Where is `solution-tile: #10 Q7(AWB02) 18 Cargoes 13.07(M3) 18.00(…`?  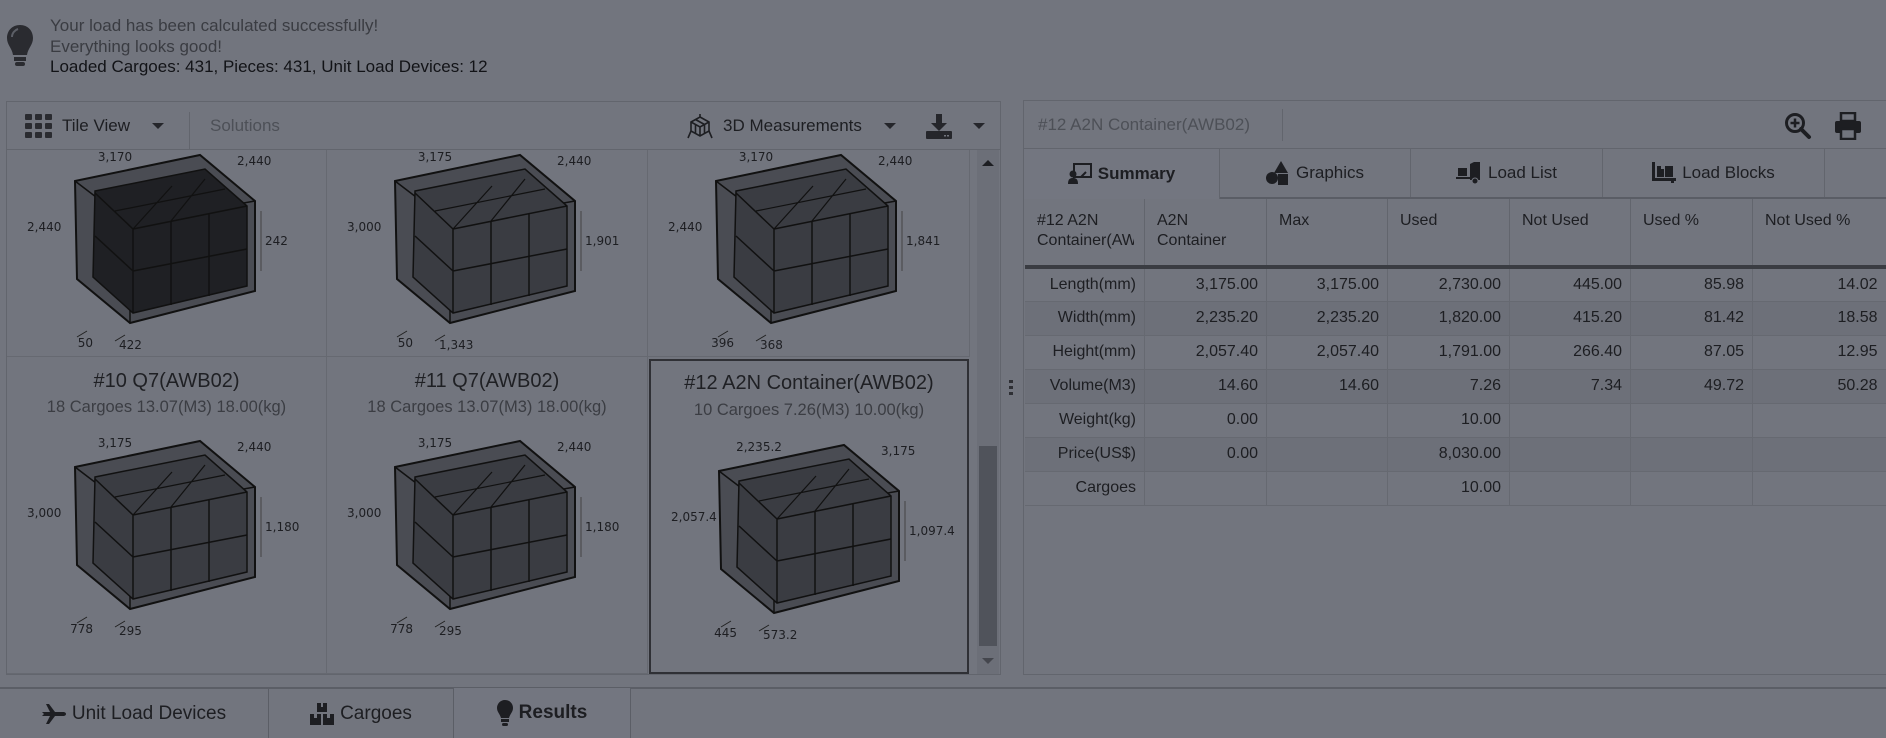 solution-tile: #10 Q7(AWB02) 18 Cargoes 13.07(M3) 18.00(… is located at coordinates (167, 515).